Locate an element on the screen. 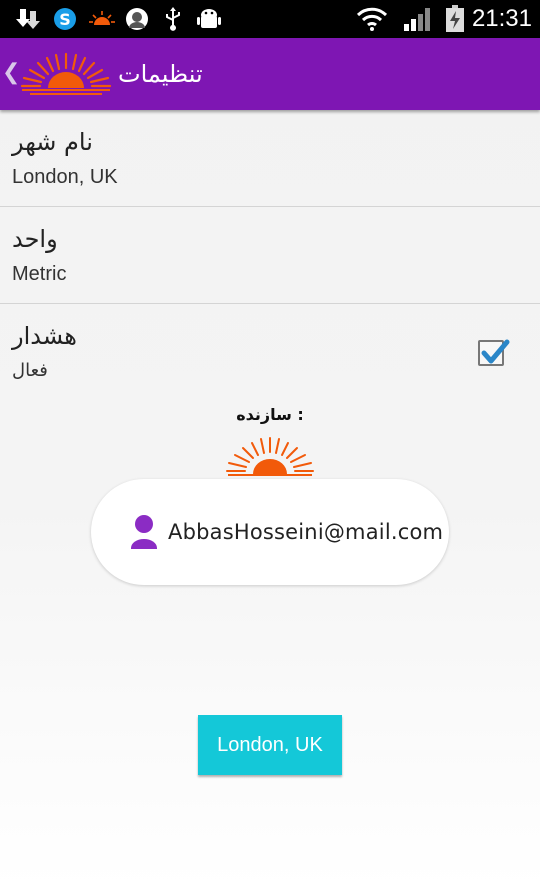 This screenshot has width=540, height=888. developer-label: سازنده : is located at coordinates (270, 414).